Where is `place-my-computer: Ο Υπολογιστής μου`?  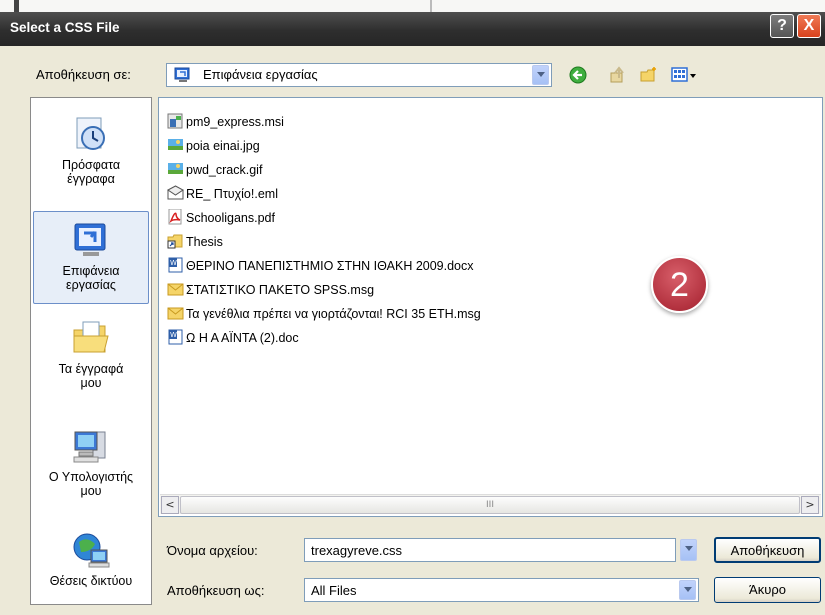
place-my-computer: Ο Υπολογιστής μου is located at coordinates (91, 473).